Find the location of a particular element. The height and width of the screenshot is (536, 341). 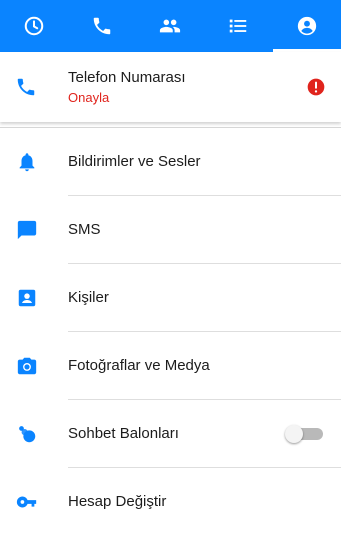

chat-heads-toggle is located at coordinates (304, 434).